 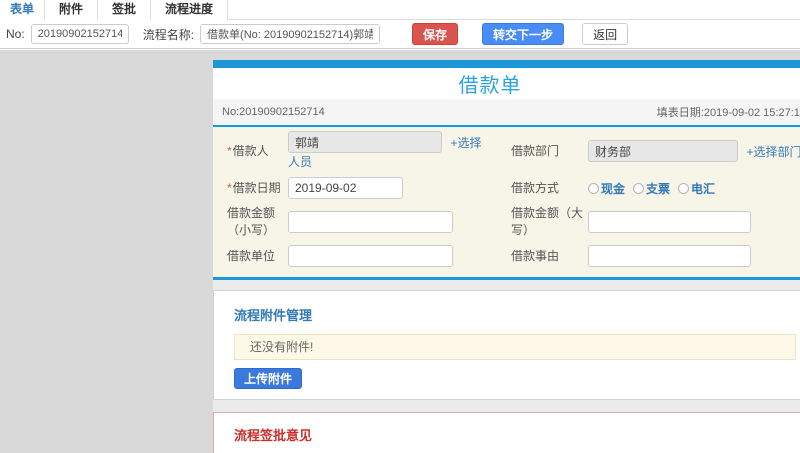 What do you see at coordinates (435, 34) in the screenshot?
I see `save-button: 保存` at bounding box center [435, 34].